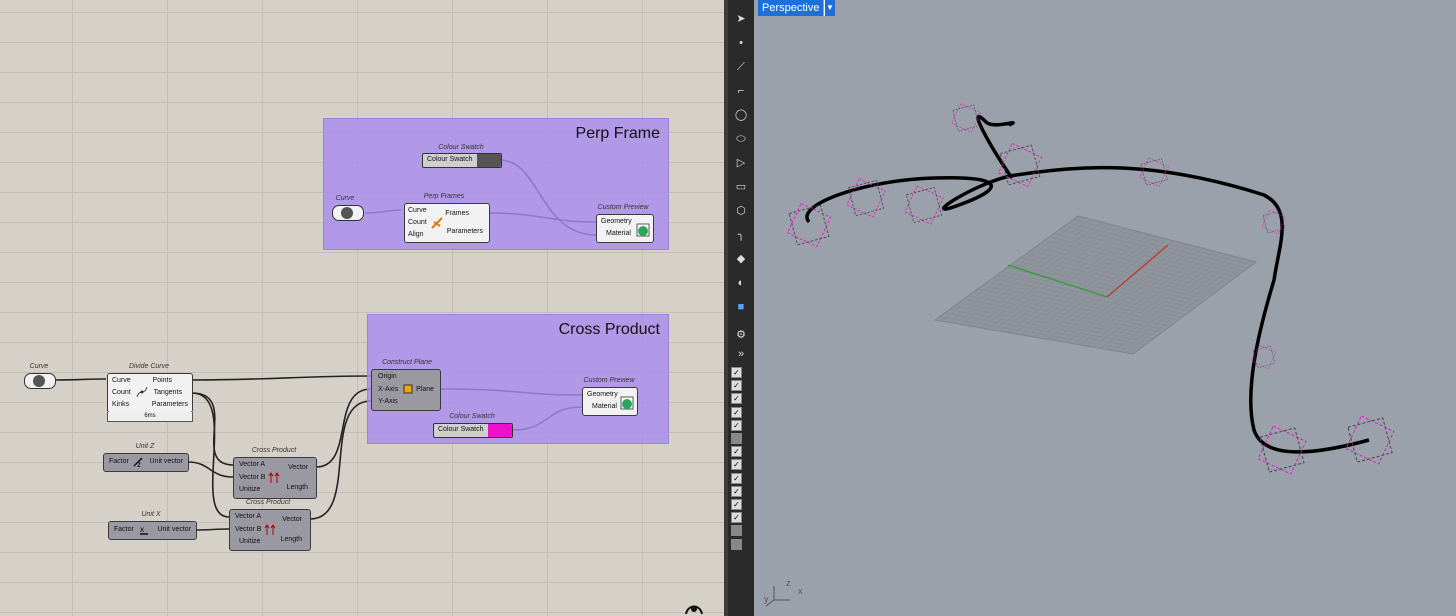 This screenshot has width=1456, height=616. Describe the element at coordinates (995, 147) in the screenshot. I see `nurbs-curve` at that location.